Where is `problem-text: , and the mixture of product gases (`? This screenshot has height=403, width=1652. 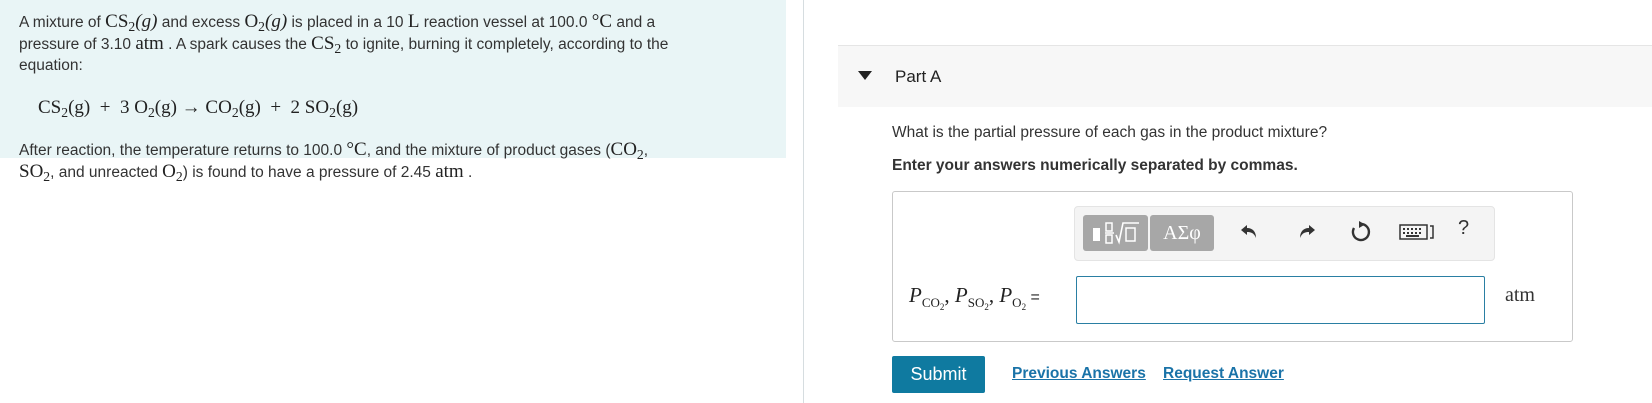 problem-text: , and the mixture of product gases ( is located at coordinates (488, 150).